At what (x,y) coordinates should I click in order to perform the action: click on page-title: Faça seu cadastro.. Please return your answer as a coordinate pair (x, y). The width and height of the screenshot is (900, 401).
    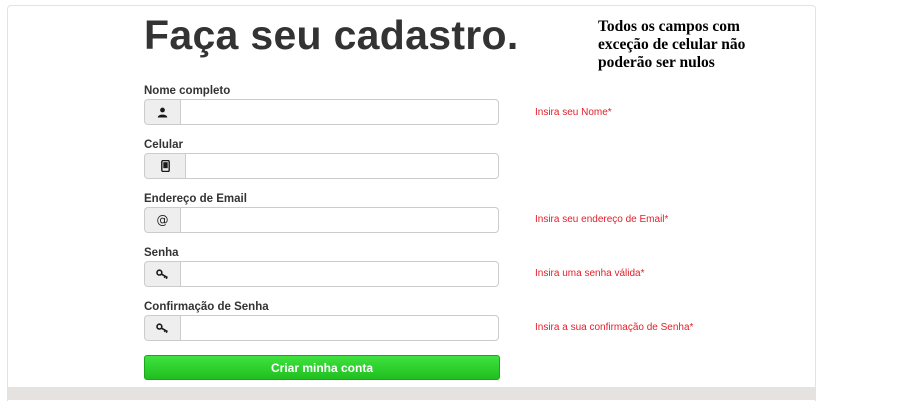
    Looking at the image, I should click on (331, 35).